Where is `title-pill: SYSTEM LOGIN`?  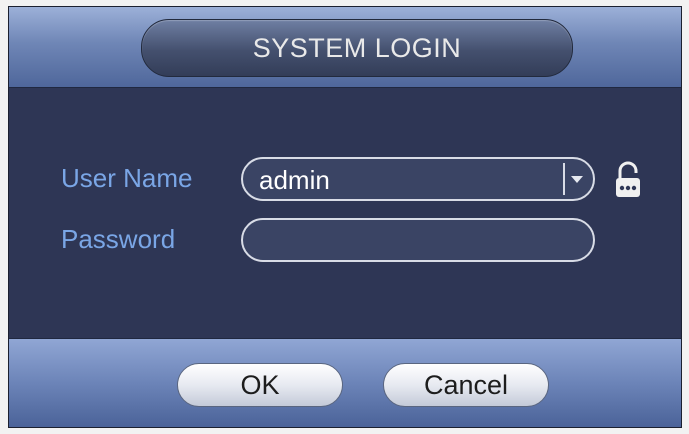 title-pill: SYSTEM LOGIN is located at coordinates (357, 48).